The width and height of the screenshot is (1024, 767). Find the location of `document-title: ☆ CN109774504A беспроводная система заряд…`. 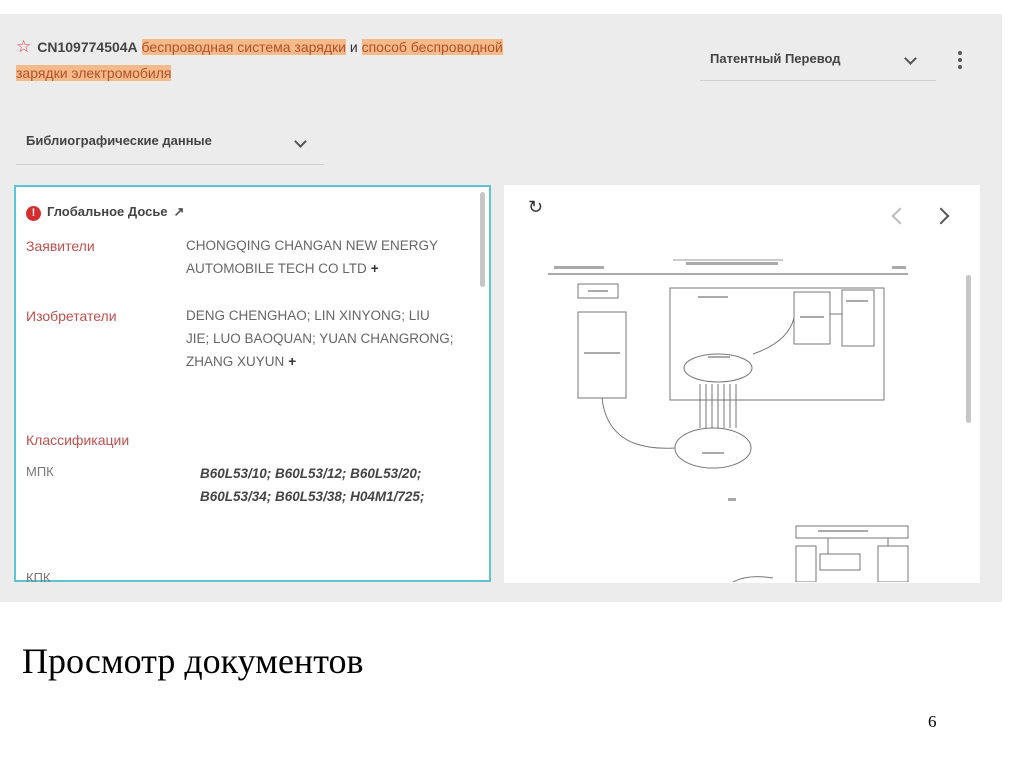

document-title: ☆ CN109774504A беспроводная система заряд… is located at coordinates (351, 60).